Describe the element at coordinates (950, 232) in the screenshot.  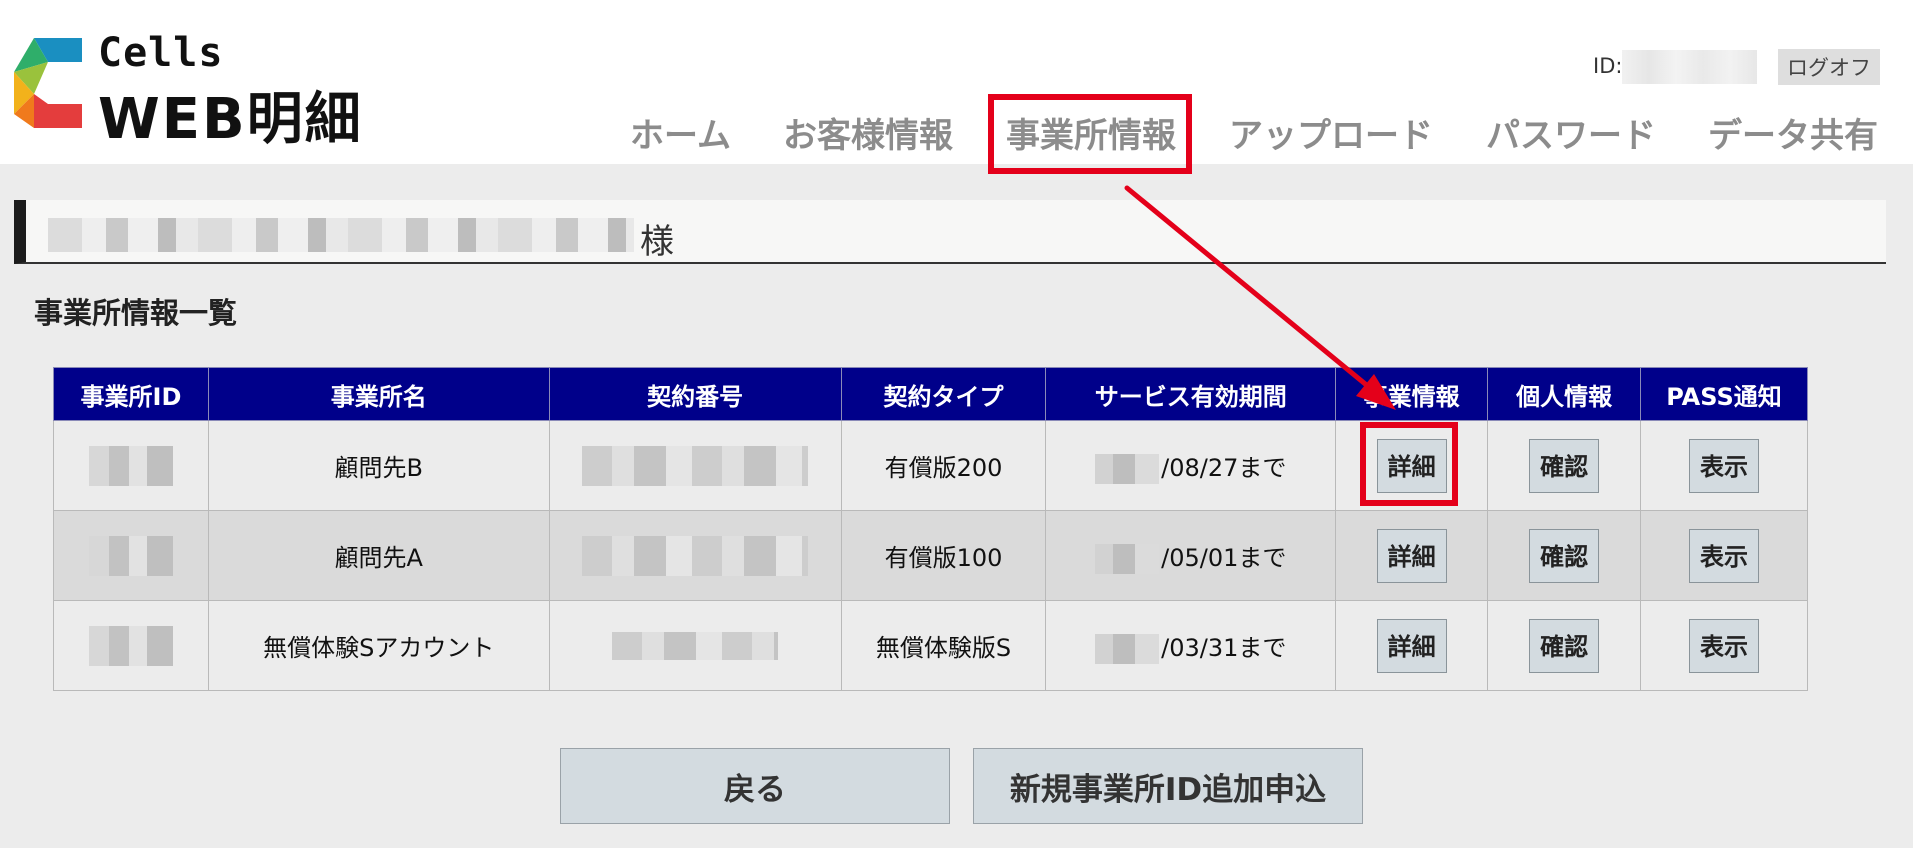
I see `customer-name-bar: 様` at that location.